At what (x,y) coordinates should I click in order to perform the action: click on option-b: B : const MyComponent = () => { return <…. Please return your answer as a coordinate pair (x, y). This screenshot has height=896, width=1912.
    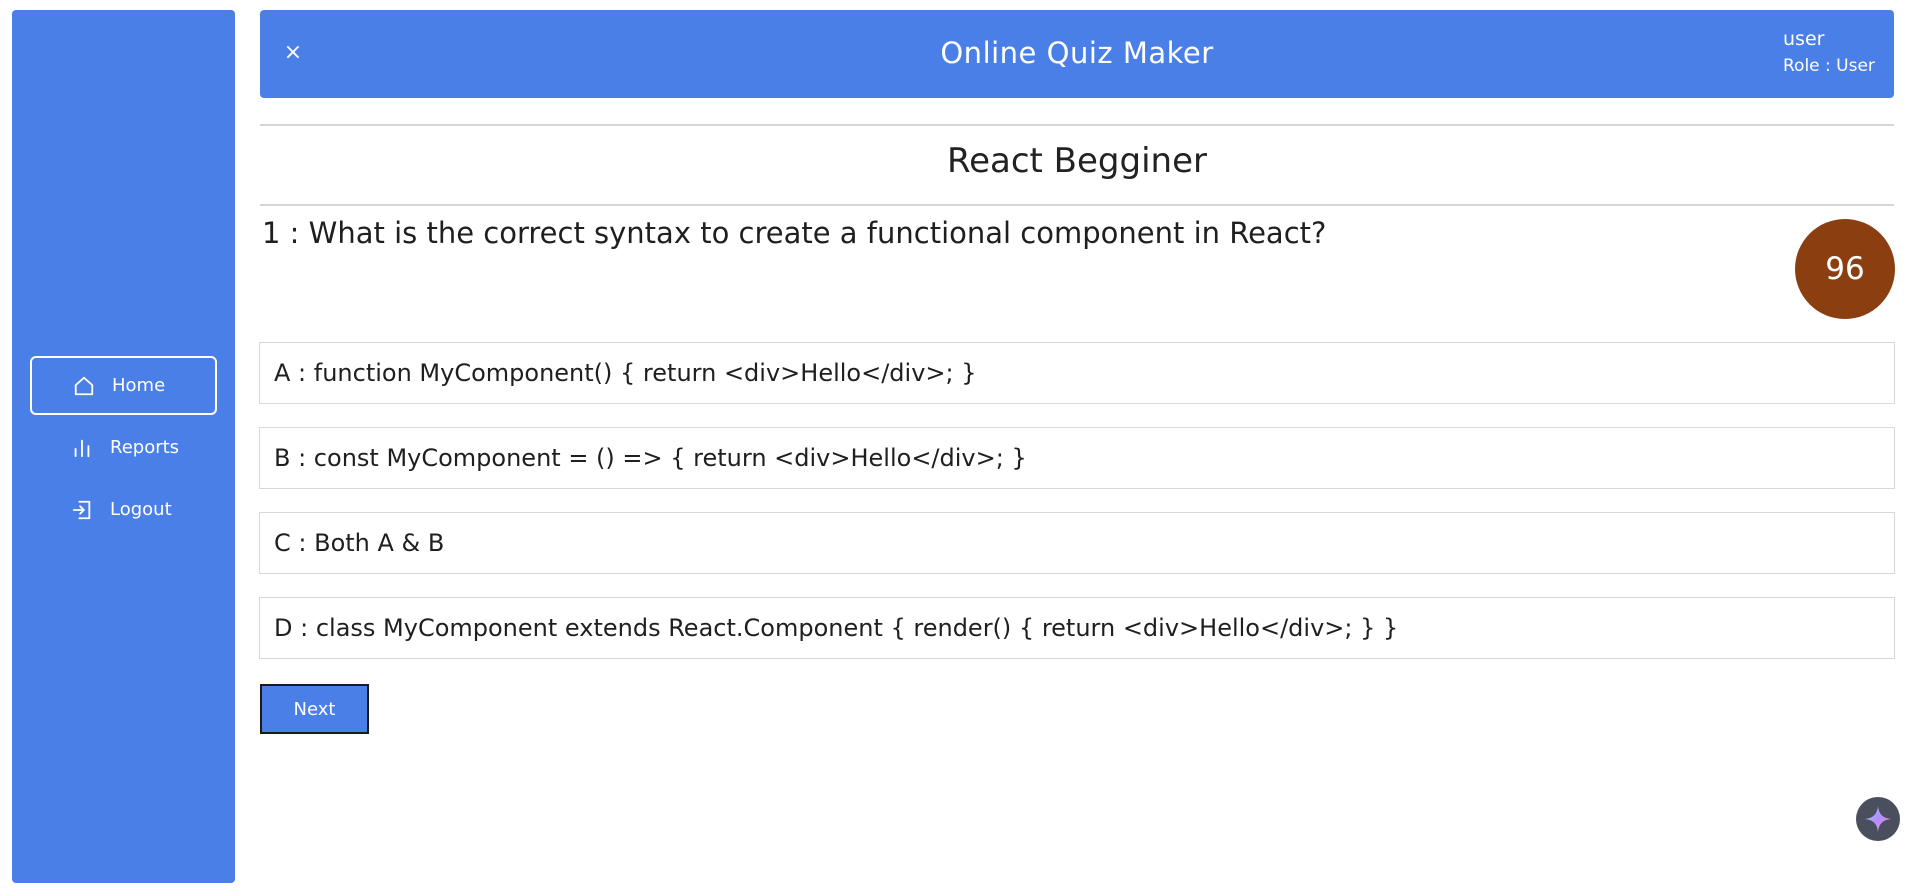
    Looking at the image, I should click on (1077, 458).